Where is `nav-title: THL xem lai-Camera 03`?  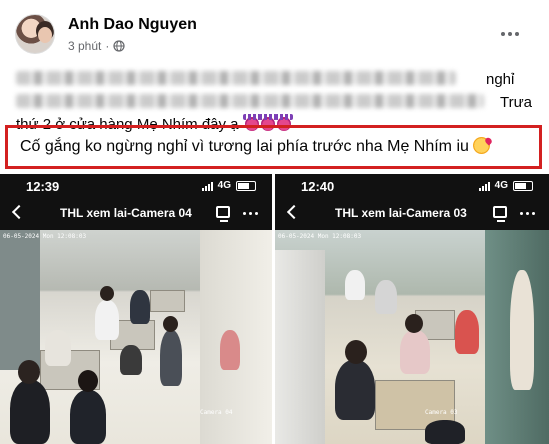 nav-title: THL xem lai-Camera 03 is located at coordinates (401, 213).